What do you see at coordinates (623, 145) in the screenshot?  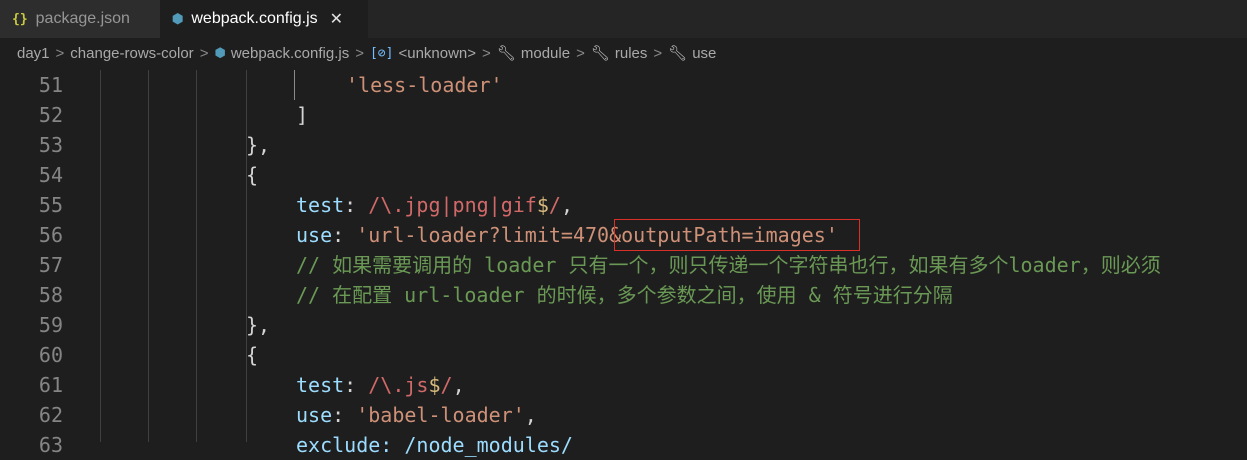 I see `code-line: 53},` at bounding box center [623, 145].